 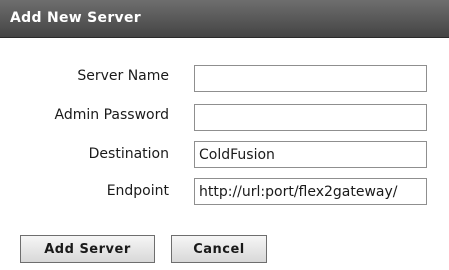 I want to click on server-name-label: Server Name, so click(x=123, y=76).